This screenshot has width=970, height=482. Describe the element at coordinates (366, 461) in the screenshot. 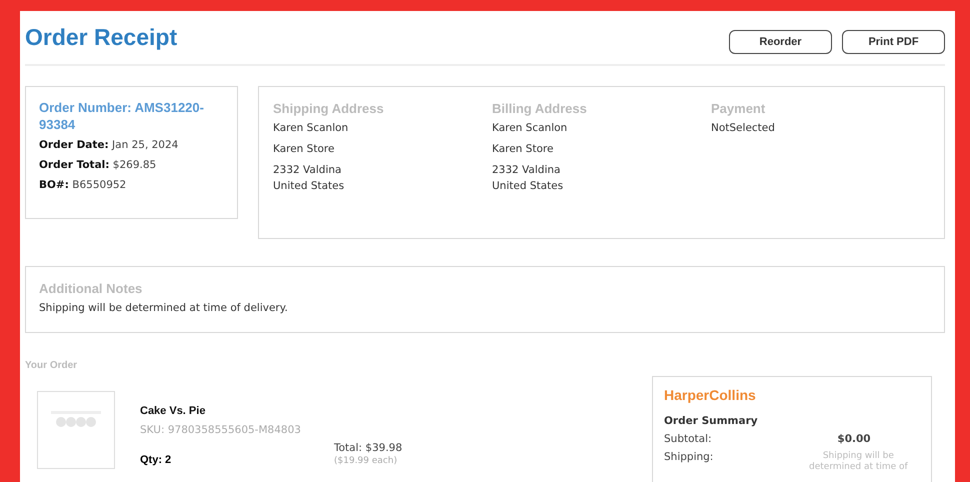

I see `unit-price: ($19.99 each)` at that location.